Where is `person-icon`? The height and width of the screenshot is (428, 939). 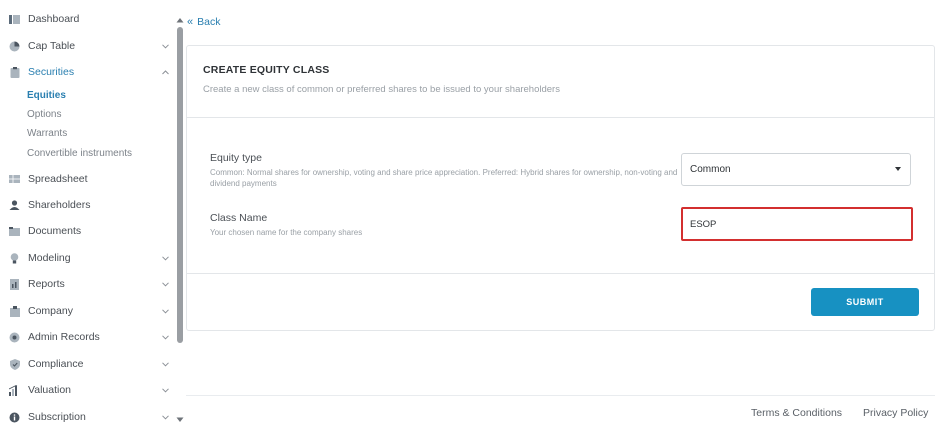
person-icon is located at coordinates (14, 205).